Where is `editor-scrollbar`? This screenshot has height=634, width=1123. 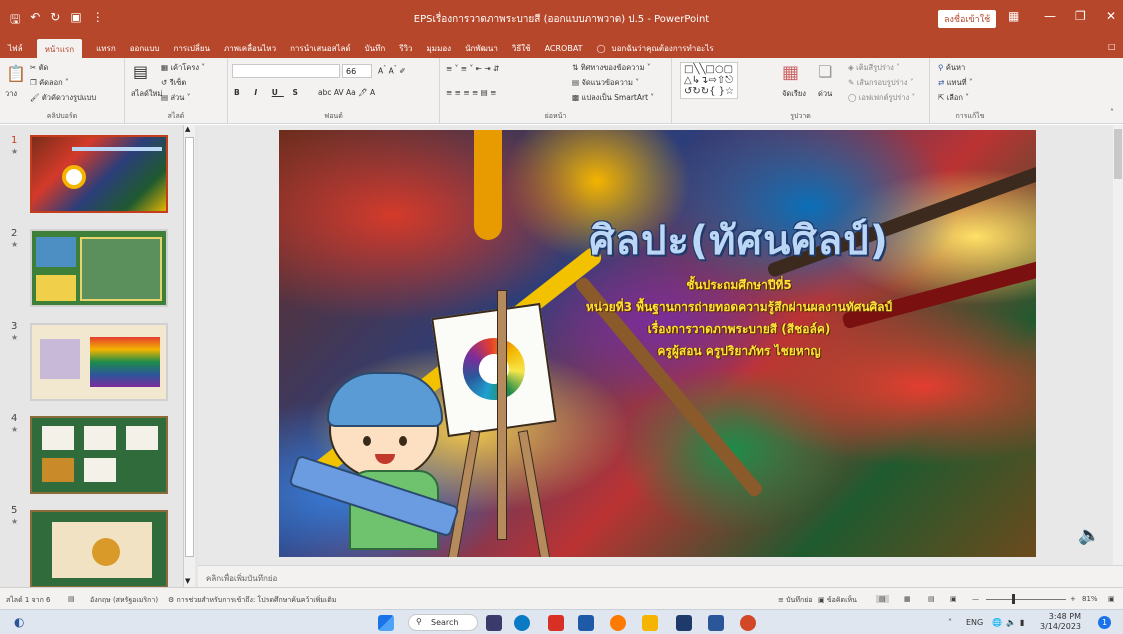 editor-scrollbar is located at coordinates (1118, 345).